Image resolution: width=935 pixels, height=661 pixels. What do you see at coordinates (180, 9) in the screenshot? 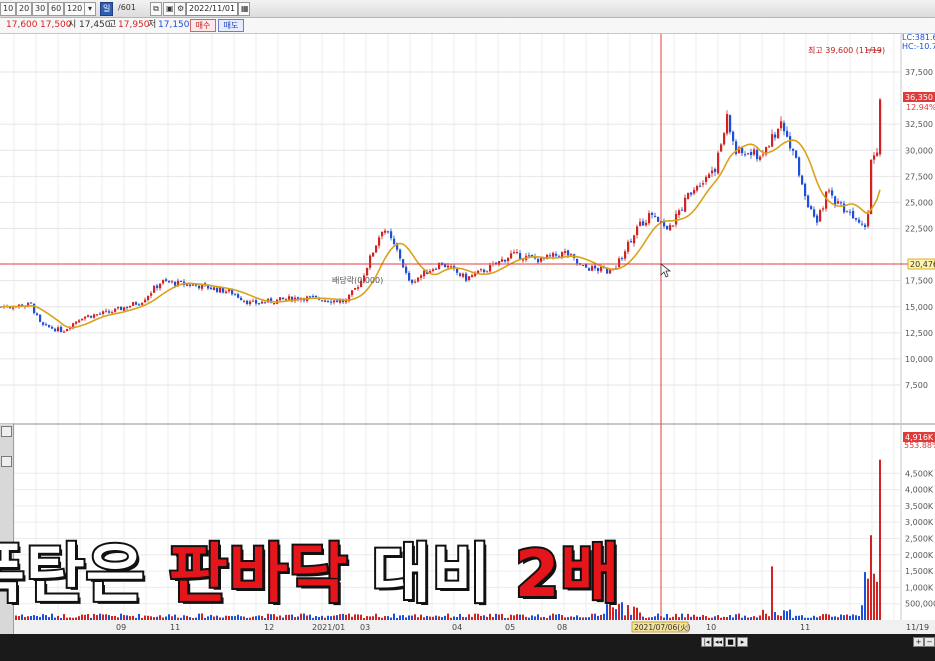
I see `gear-icon: ⚙` at bounding box center [180, 9].